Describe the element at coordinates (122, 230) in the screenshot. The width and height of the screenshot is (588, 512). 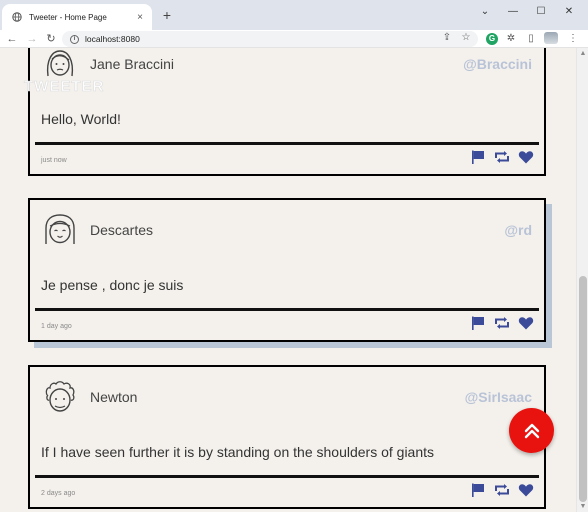
I see `tweet-author-name: Descartes` at that location.